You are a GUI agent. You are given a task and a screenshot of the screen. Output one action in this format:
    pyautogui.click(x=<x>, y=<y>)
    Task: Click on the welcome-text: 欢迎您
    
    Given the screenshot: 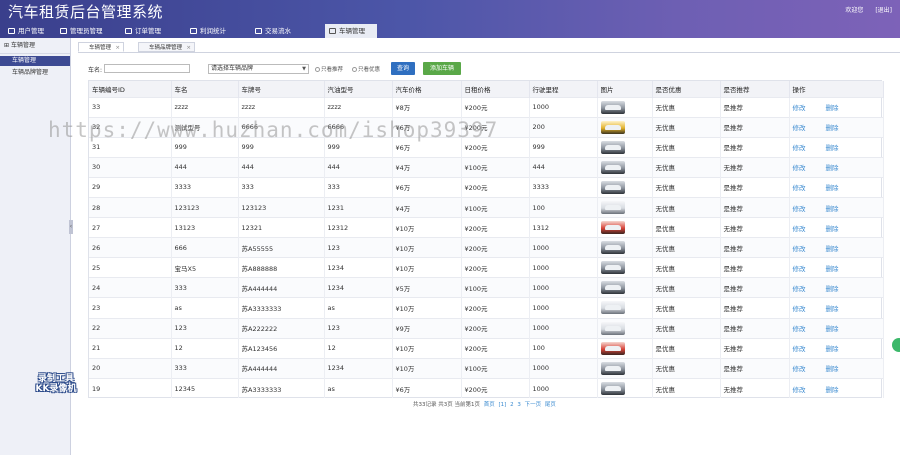 What is the action you would take?
    pyautogui.click(x=854, y=10)
    